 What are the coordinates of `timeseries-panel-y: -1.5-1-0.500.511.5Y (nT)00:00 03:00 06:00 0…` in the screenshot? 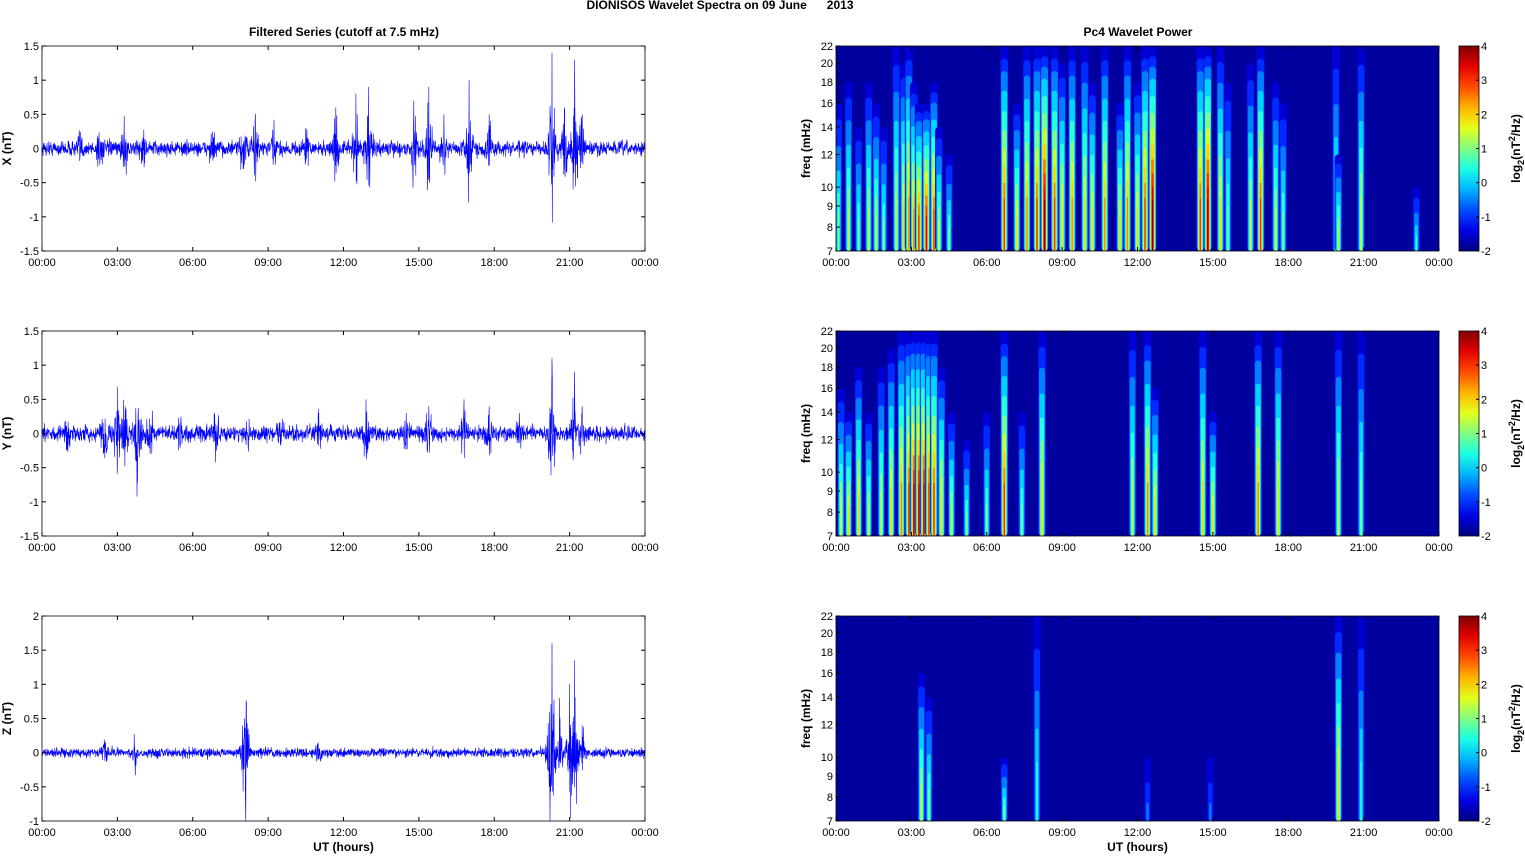 It's located at (329, 440).